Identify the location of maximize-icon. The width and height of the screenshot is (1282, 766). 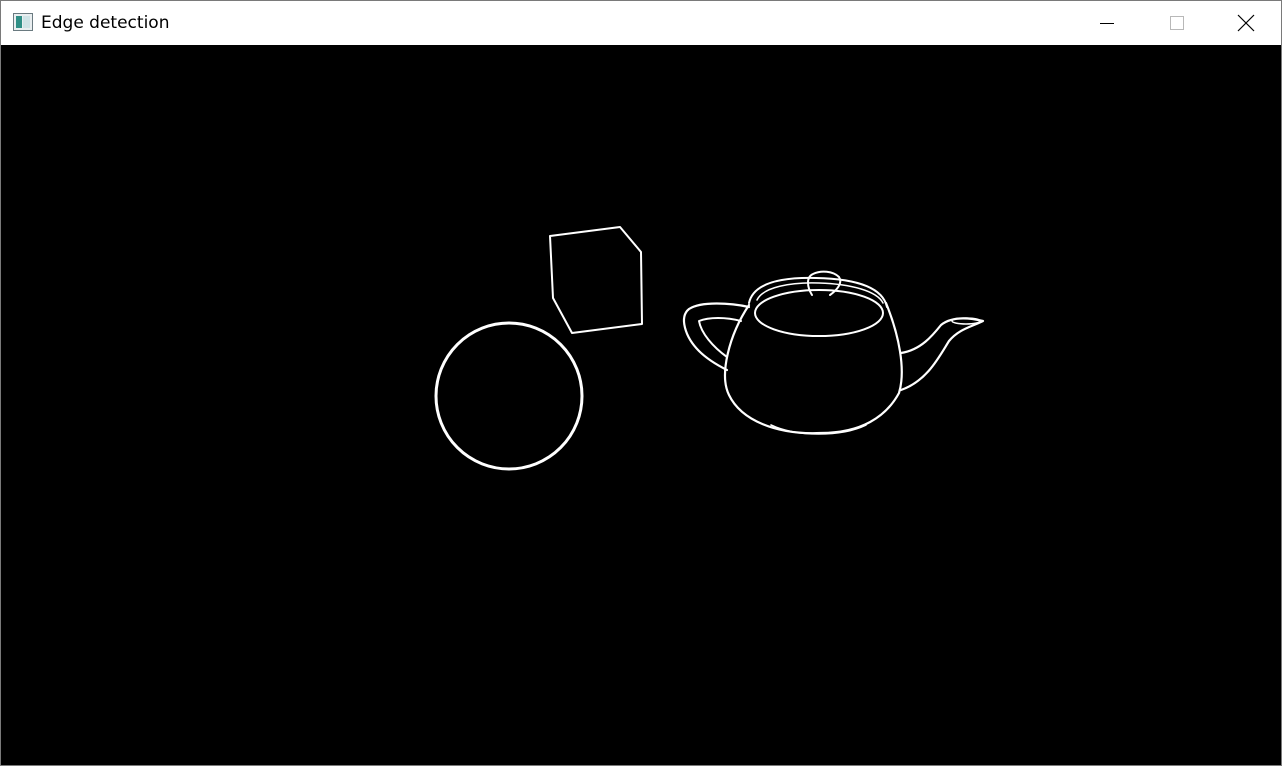
(1177, 23).